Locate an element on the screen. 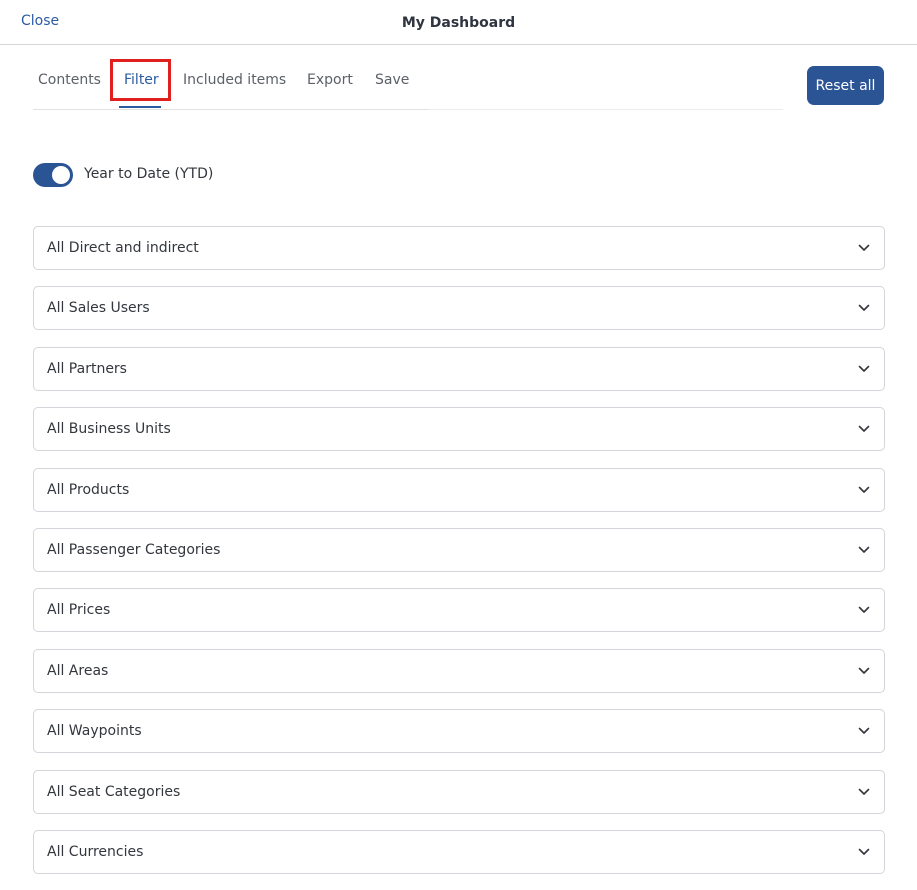 The width and height of the screenshot is (917, 890). filter-areas: All Areas is located at coordinates (459, 670).